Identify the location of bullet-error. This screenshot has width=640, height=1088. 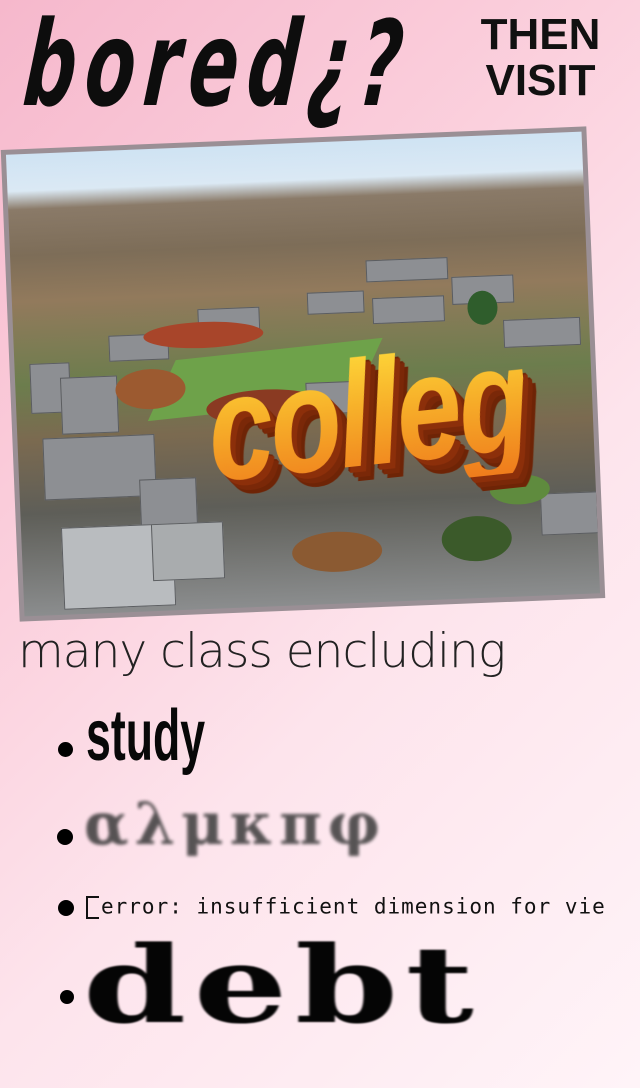
(66, 908).